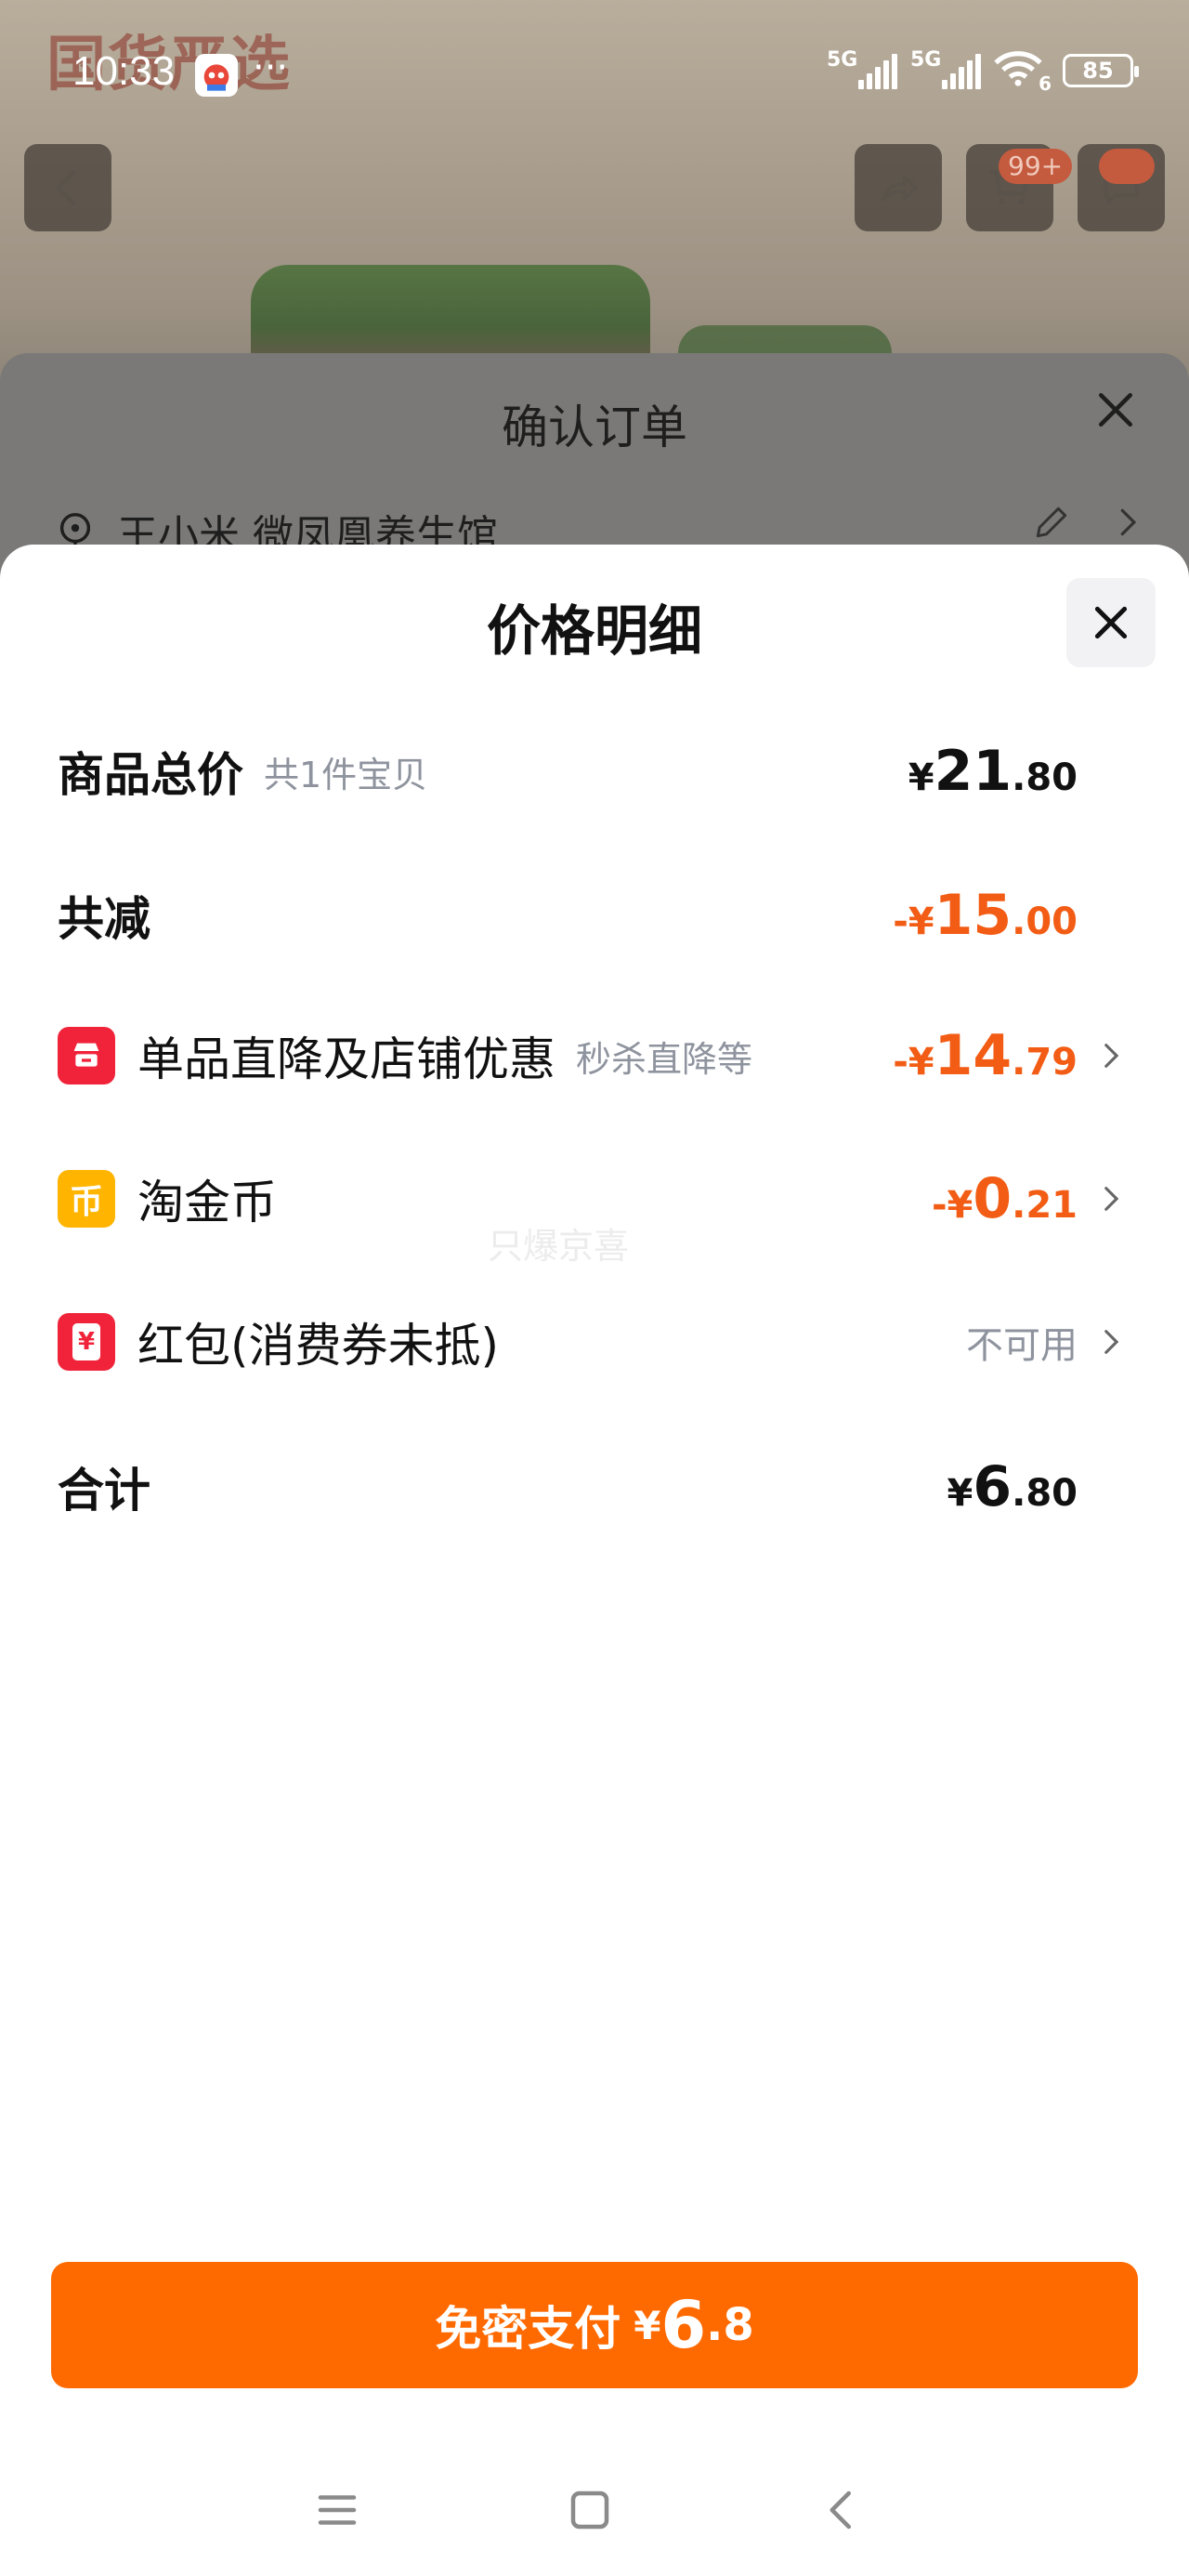 This screenshot has height=2576, width=1189. I want to click on confirm-order-title: 确认订单, so click(594, 427).